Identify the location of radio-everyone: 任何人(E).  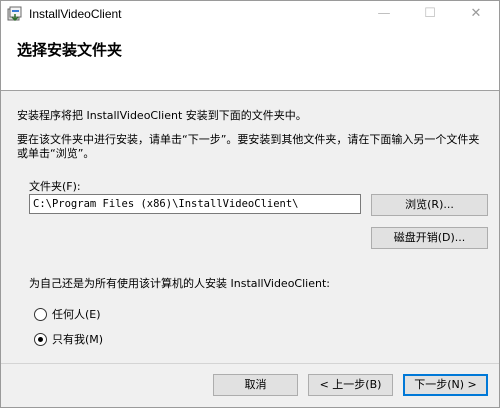
(67, 314).